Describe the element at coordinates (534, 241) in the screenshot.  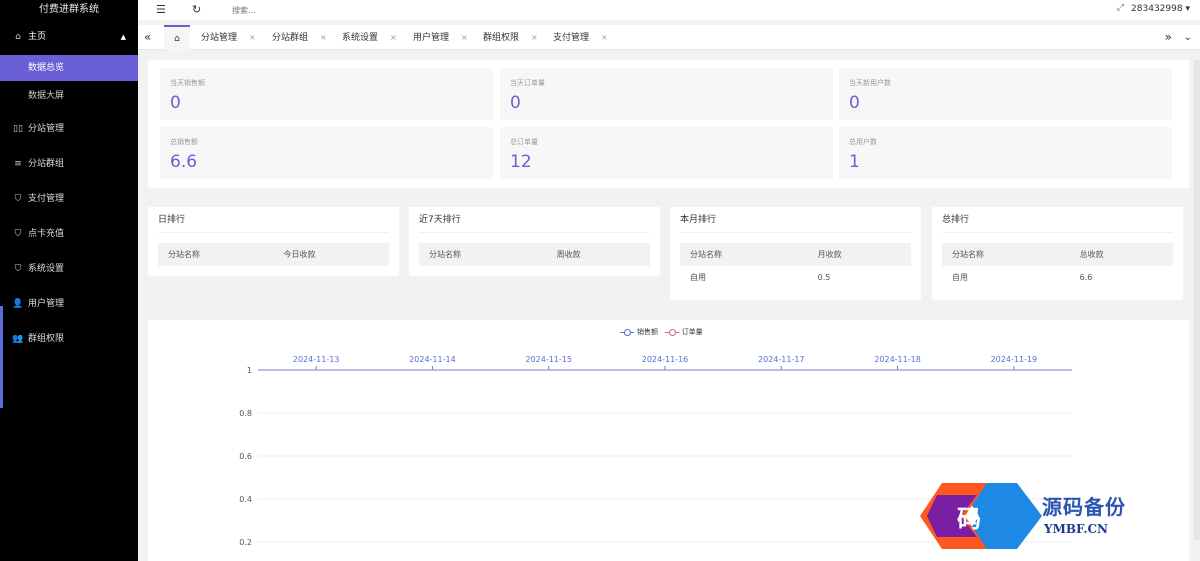
I see `ranking-card-weekly: 近7天排行 分站名称 周收款` at that location.